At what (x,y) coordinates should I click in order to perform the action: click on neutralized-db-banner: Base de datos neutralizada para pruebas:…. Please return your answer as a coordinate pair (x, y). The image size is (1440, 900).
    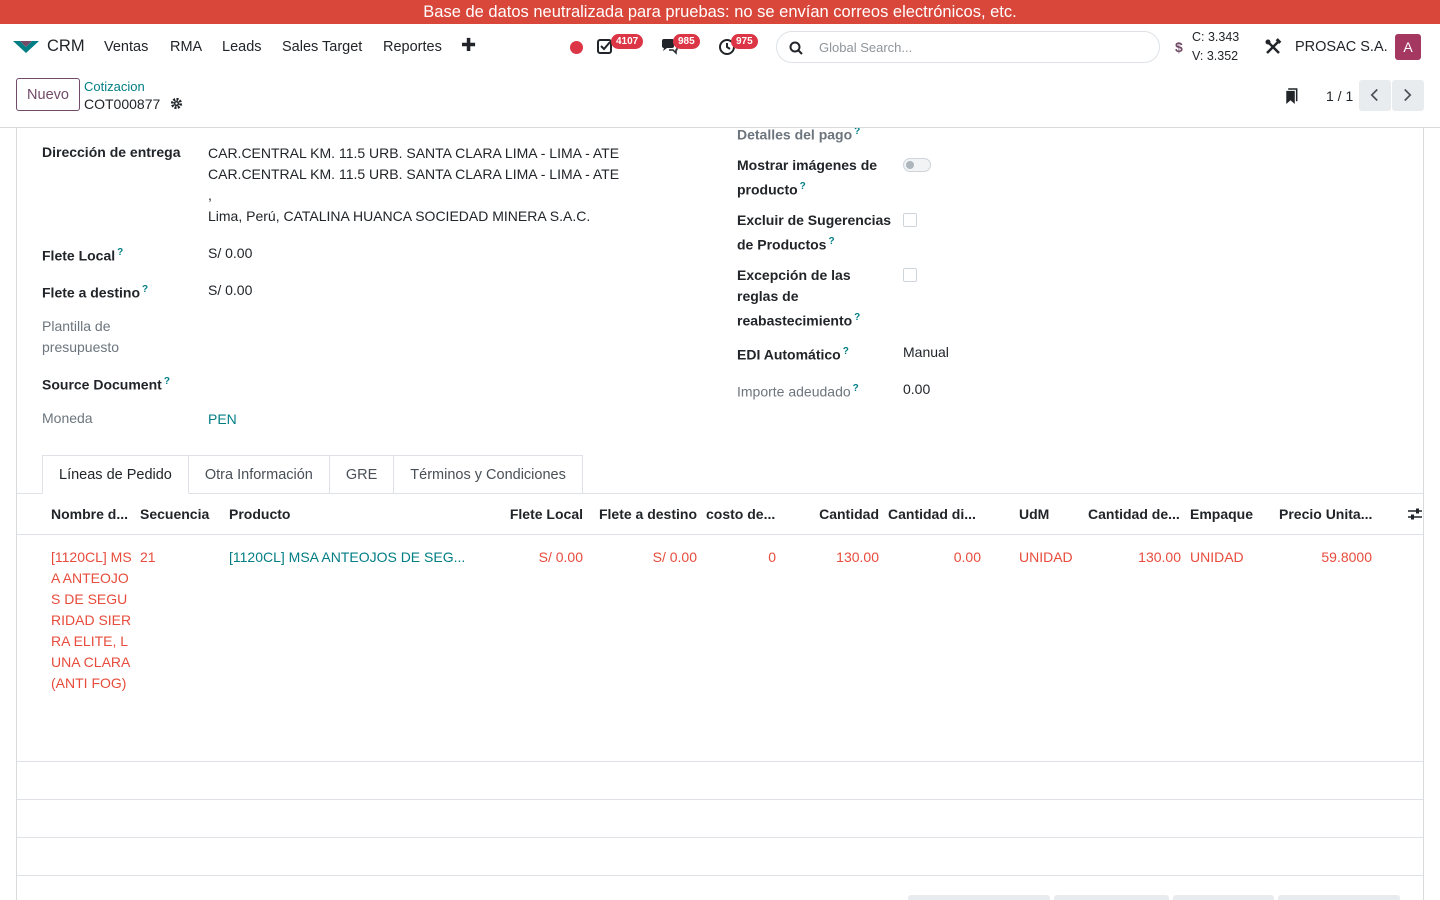
    Looking at the image, I should click on (720, 12).